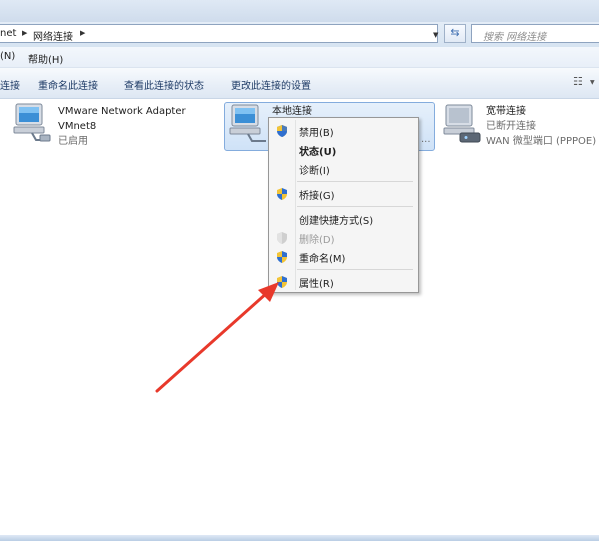 The image size is (599, 541). Describe the element at coordinates (217, 337) in the screenshot. I see `annotation-arrow` at that location.